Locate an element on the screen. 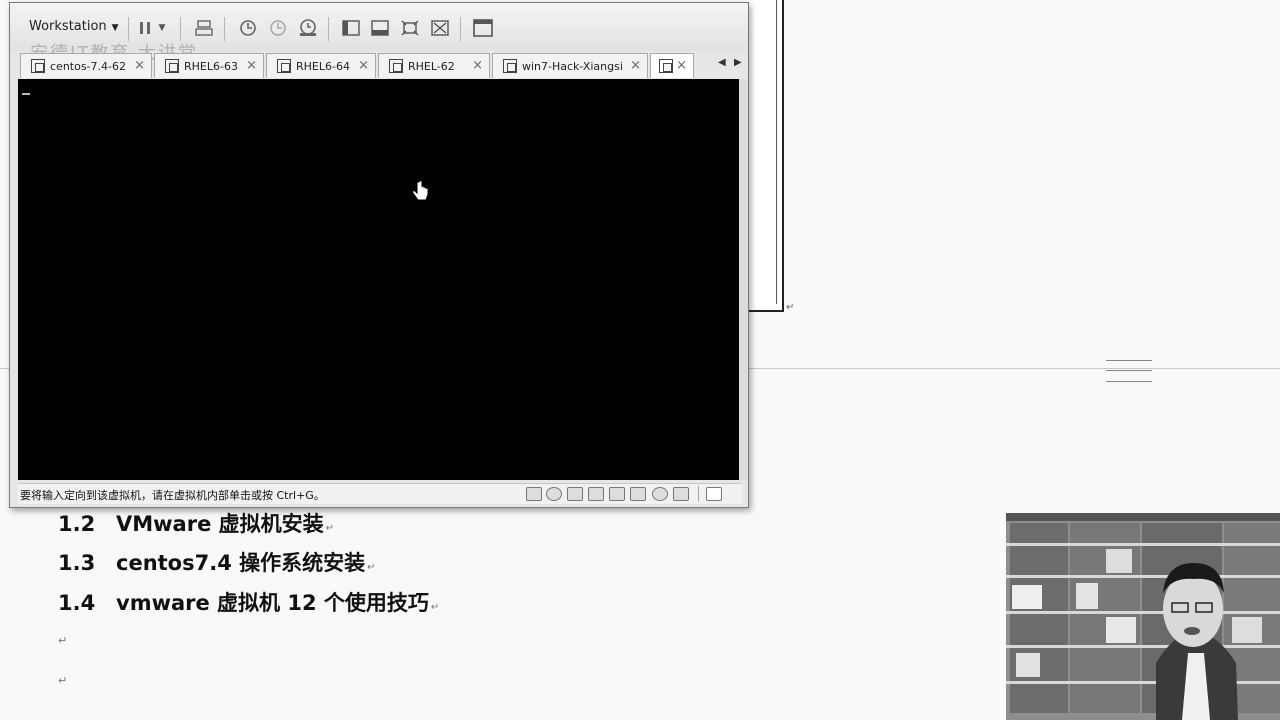 This screenshot has height=720, width=1280. cd-dvd-icon is located at coordinates (554, 494).